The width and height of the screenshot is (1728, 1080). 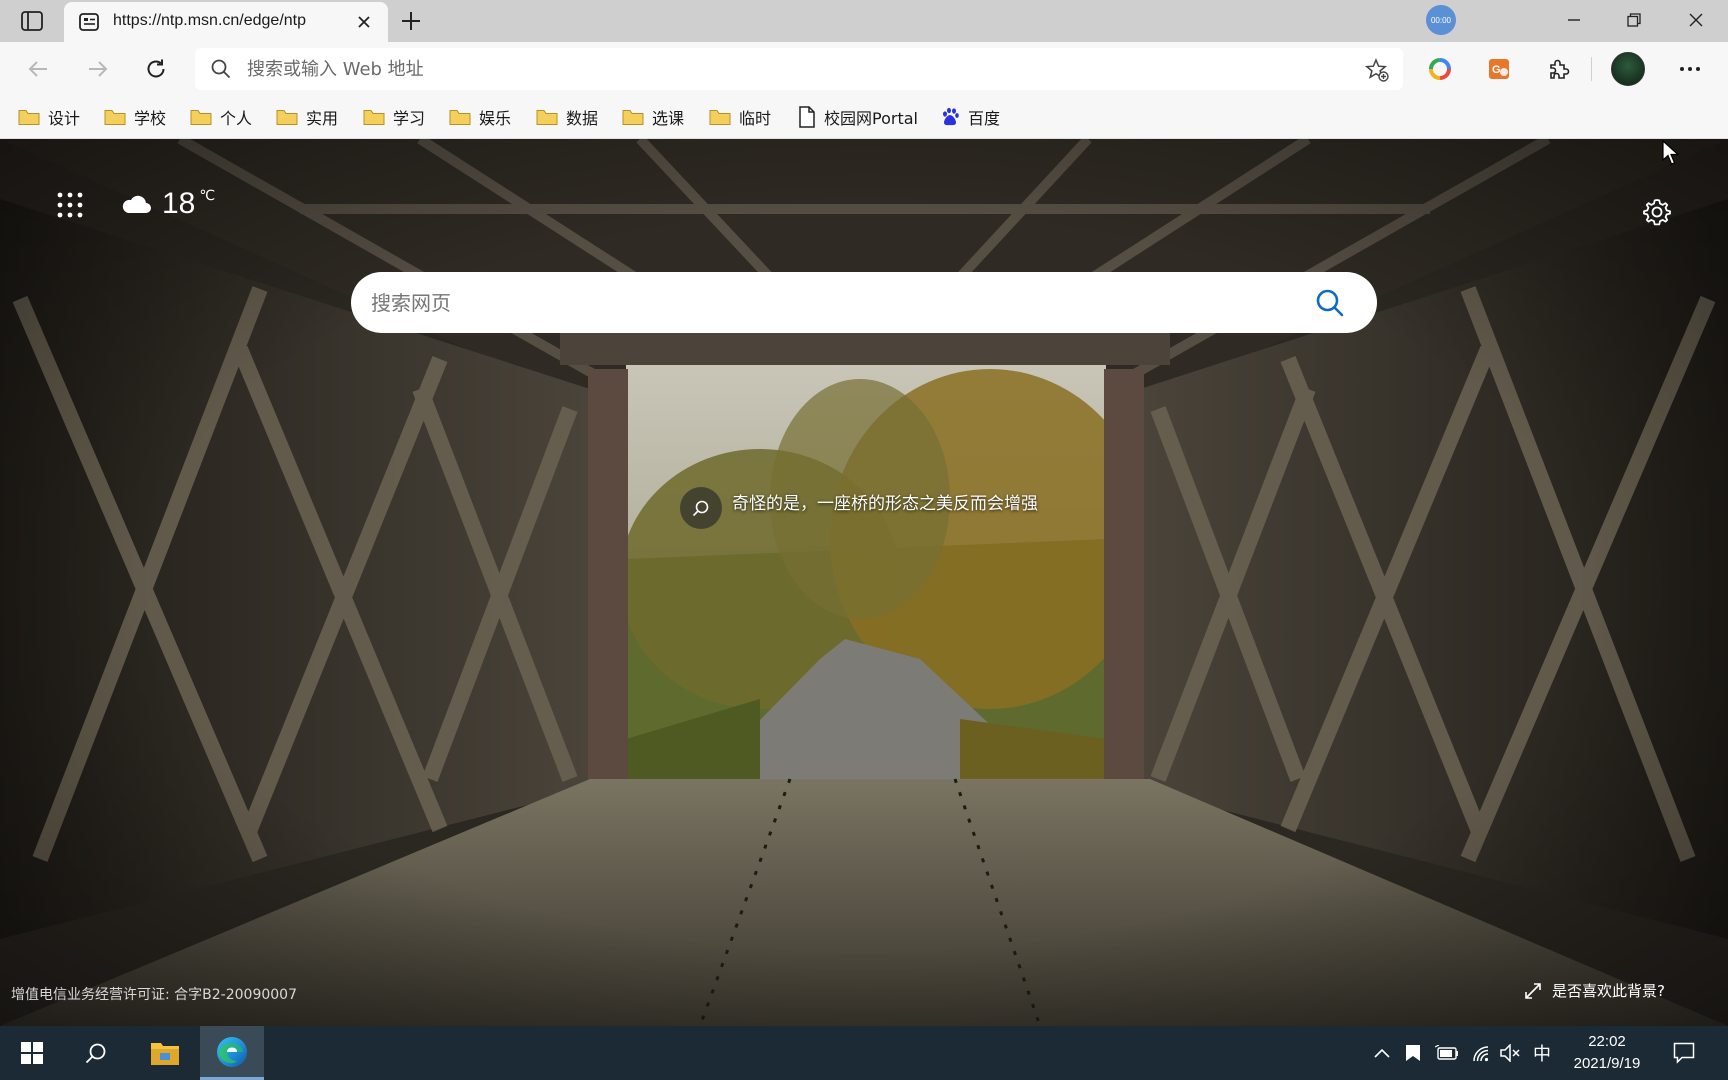 I want to click on address-bar, so click(x=799, y=69).